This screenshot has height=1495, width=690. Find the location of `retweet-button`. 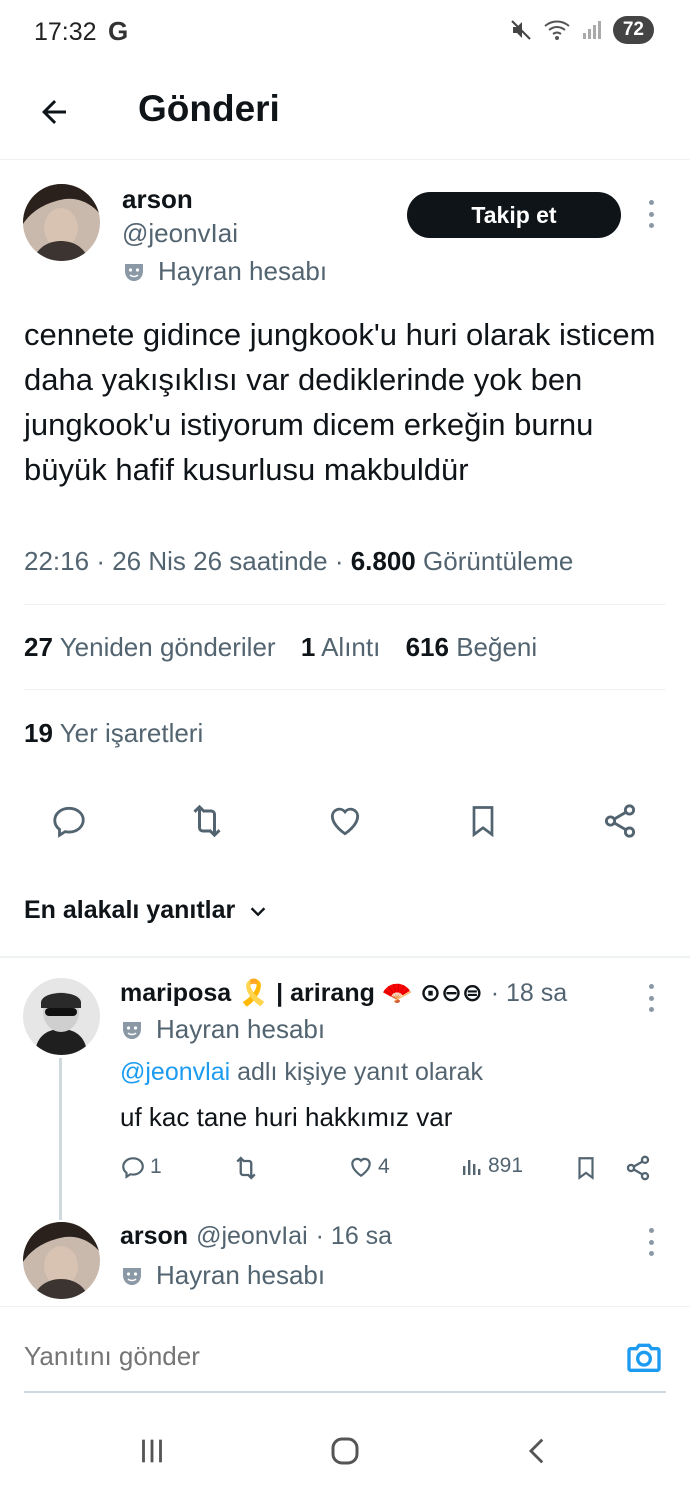

retweet-button is located at coordinates (207, 821).